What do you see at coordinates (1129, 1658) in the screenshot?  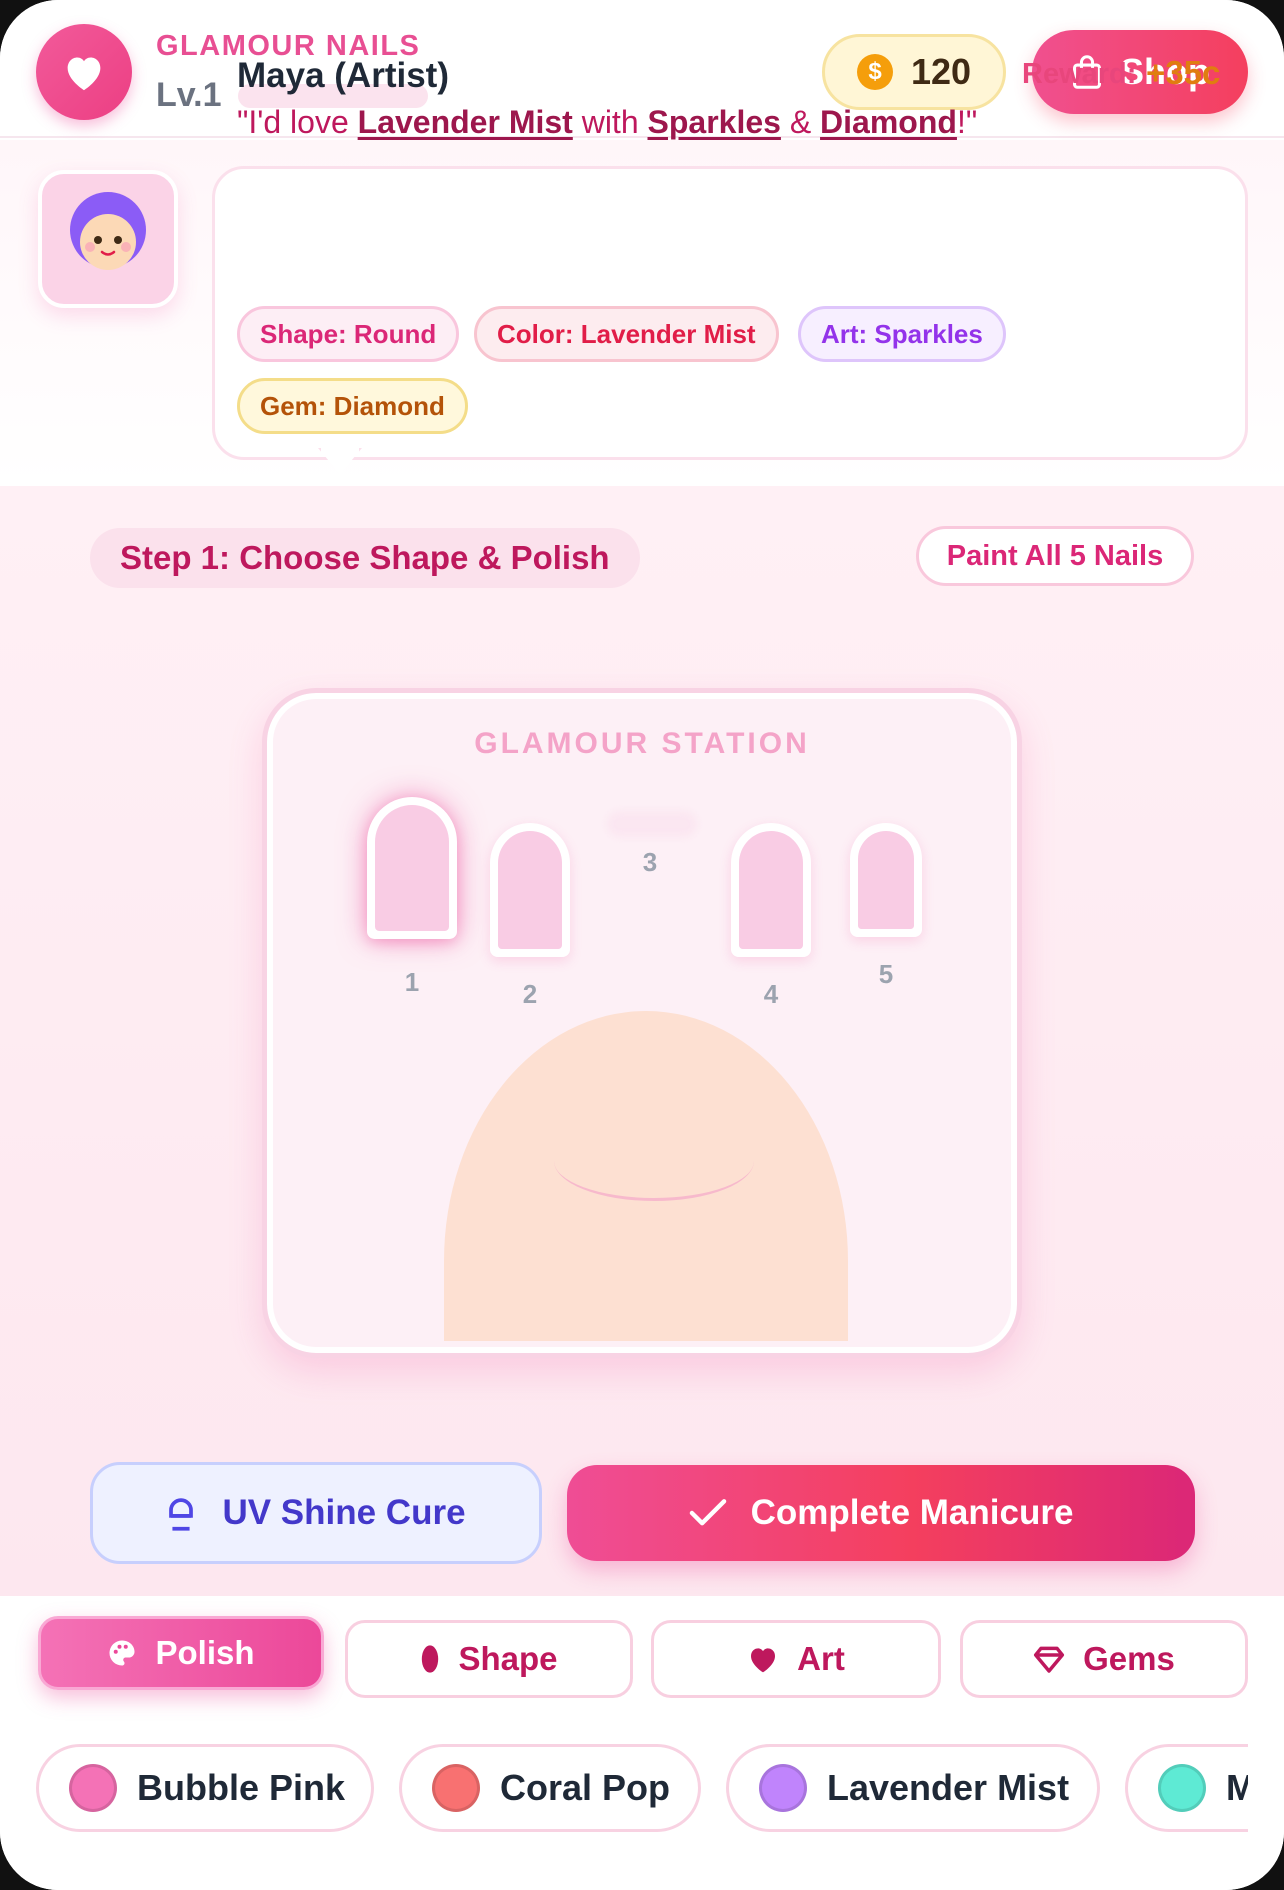 I see `tab-label: Gems` at bounding box center [1129, 1658].